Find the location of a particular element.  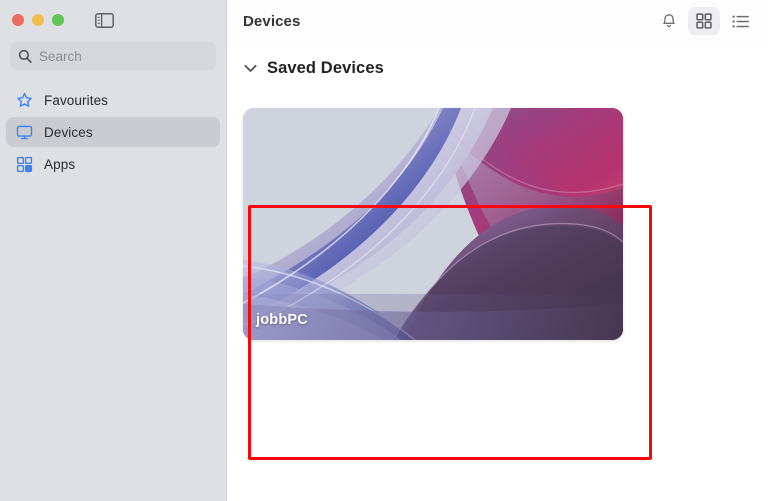

apps-grid-icon is located at coordinates (24, 164).